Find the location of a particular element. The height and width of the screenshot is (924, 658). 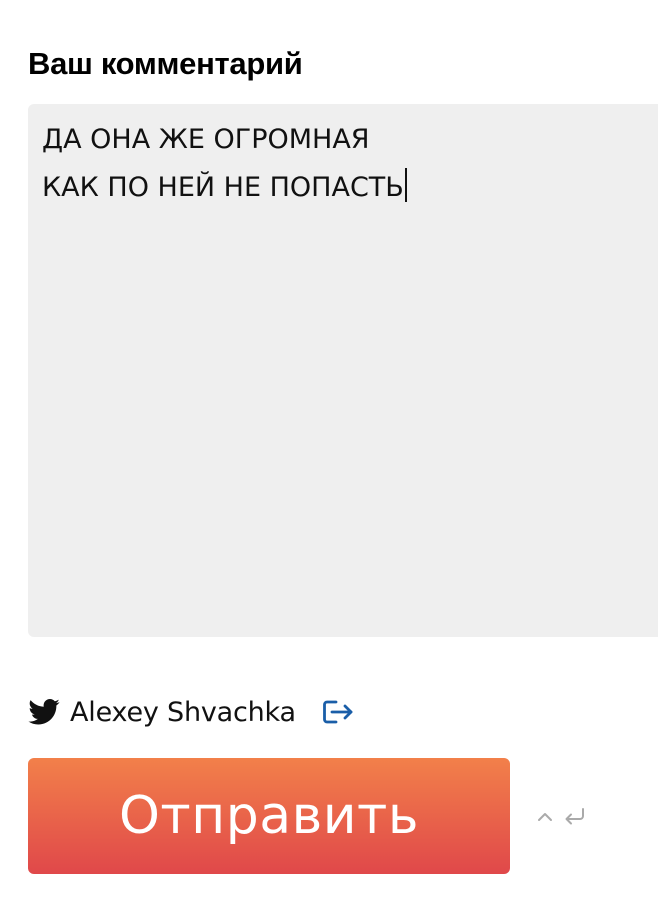

comment-textarea-content: ДА ОНА ЖЕ ОГРОМНАЯ КАК ПО НЕЙ НЕ ПОПАСТЬ is located at coordinates (348, 164).